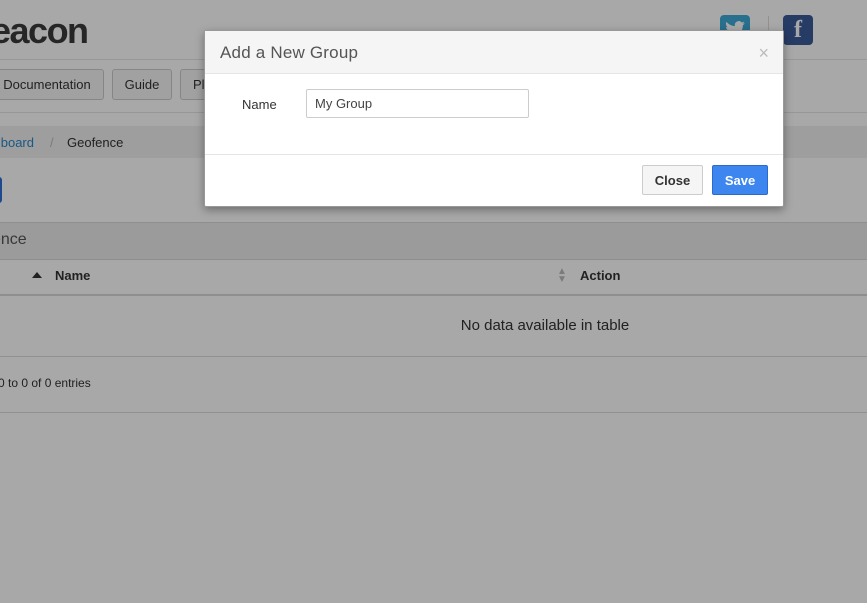 The image size is (867, 603). I want to click on close-icon: ×, so click(763, 53).